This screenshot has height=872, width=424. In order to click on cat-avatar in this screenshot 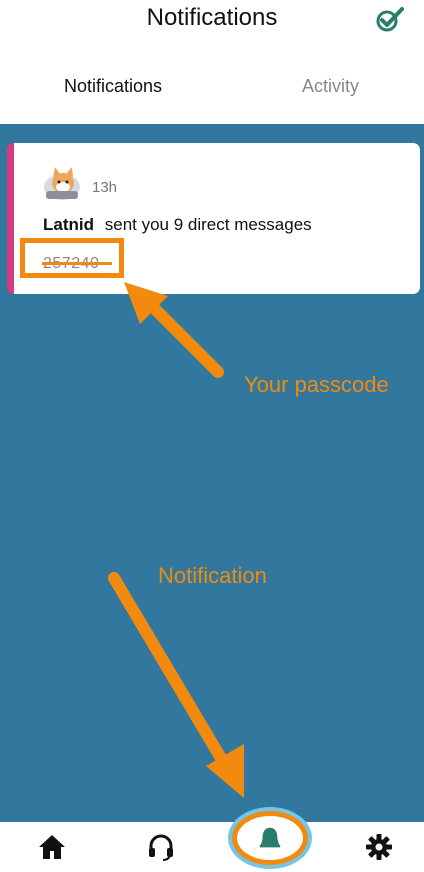, I will do `click(62, 183)`.